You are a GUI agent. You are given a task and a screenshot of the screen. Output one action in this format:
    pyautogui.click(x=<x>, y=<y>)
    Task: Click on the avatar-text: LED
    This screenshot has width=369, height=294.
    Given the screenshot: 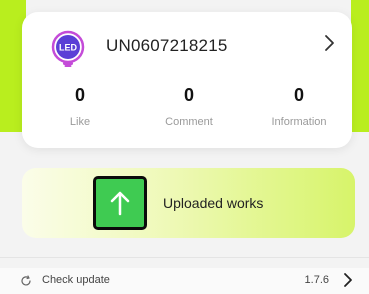 What is the action you would take?
    pyautogui.click(x=68, y=48)
    